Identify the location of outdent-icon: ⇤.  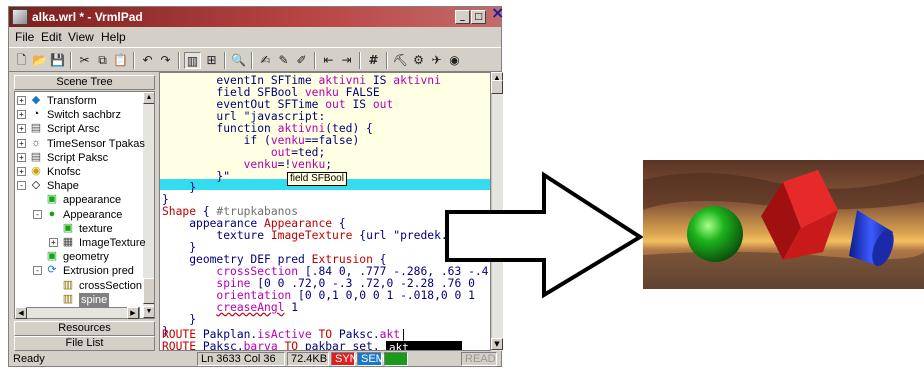
(328, 60).